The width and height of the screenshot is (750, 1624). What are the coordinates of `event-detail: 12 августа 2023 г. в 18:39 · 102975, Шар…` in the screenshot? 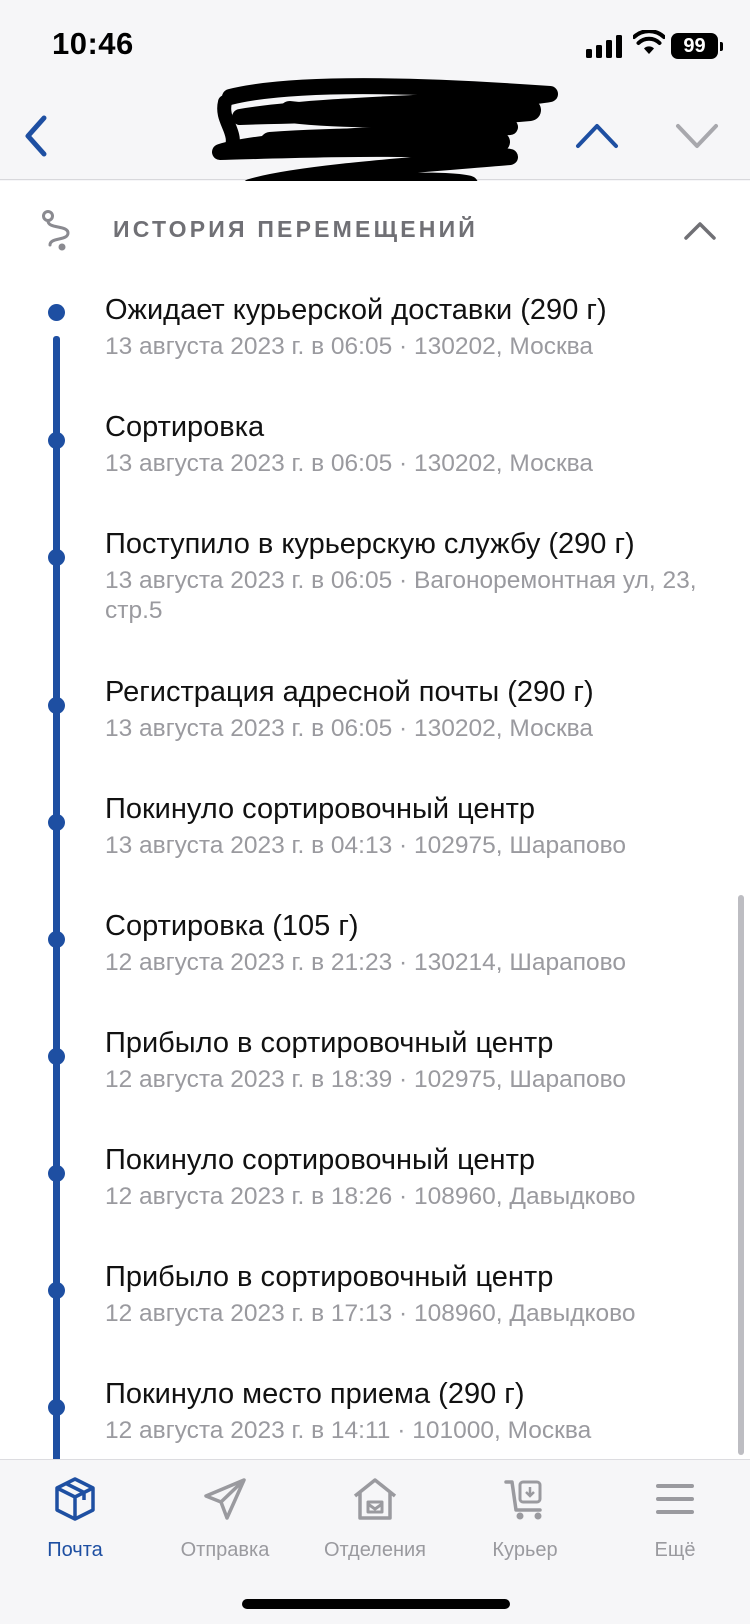 It's located at (365, 1079).